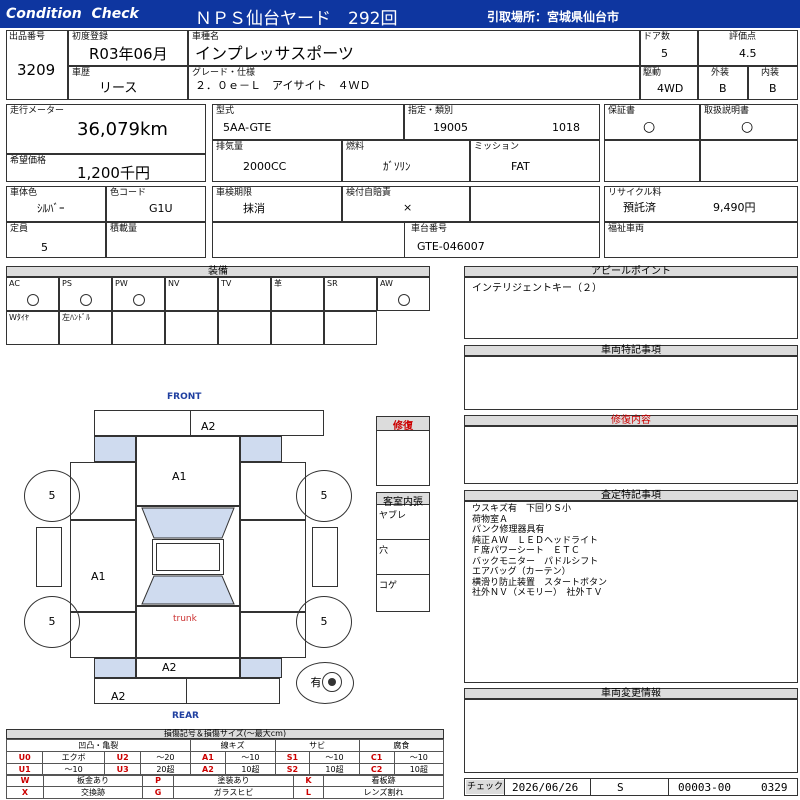  What do you see at coordinates (81, 73) in the screenshot?
I see `history-label: 車歴` at bounding box center [81, 73].